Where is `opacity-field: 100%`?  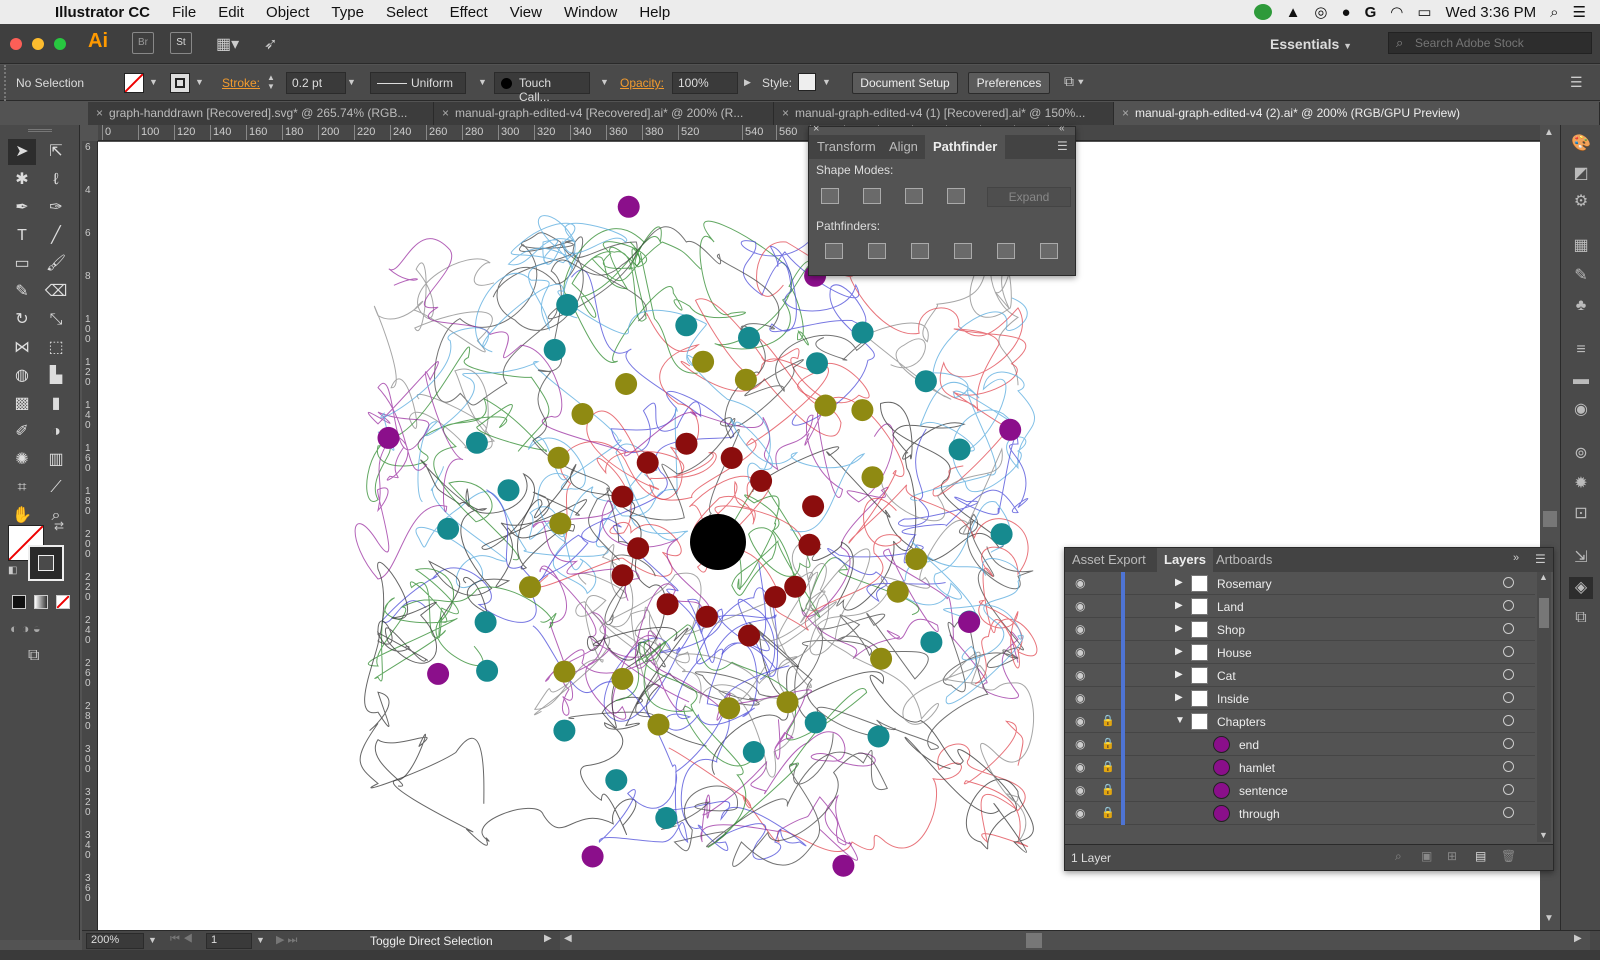 opacity-field: 100% is located at coordinates (705, 83).